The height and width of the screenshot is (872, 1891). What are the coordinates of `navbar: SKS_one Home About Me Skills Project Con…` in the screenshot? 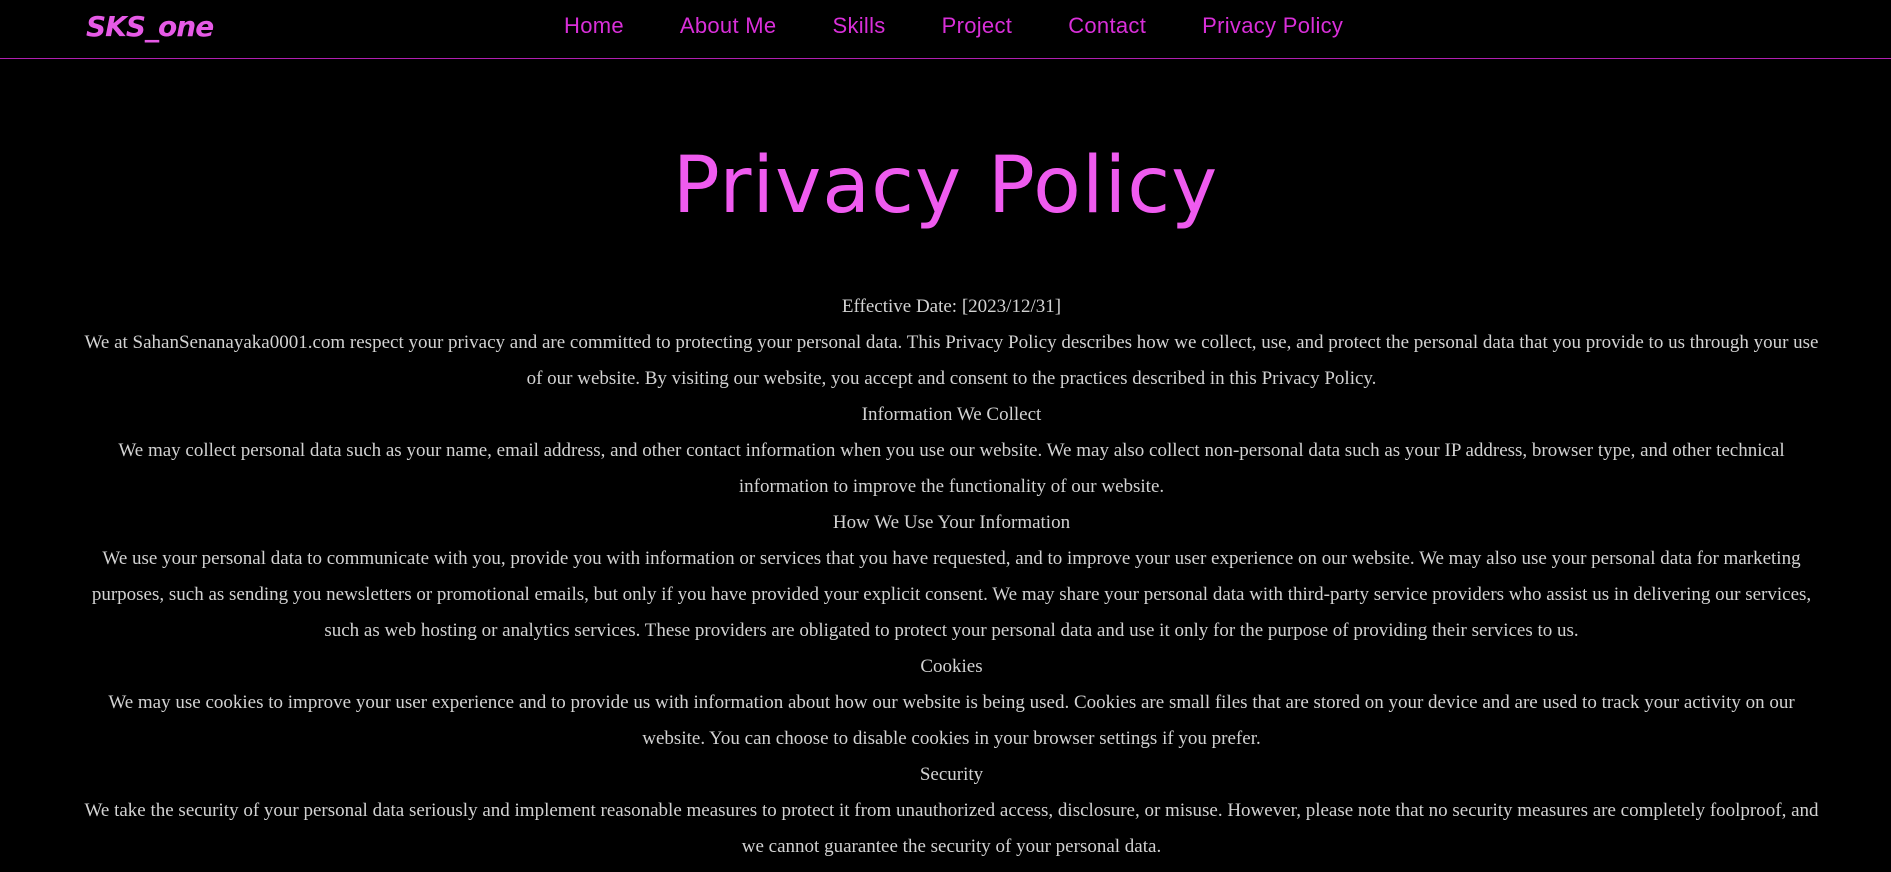 It's located at (945, 29).